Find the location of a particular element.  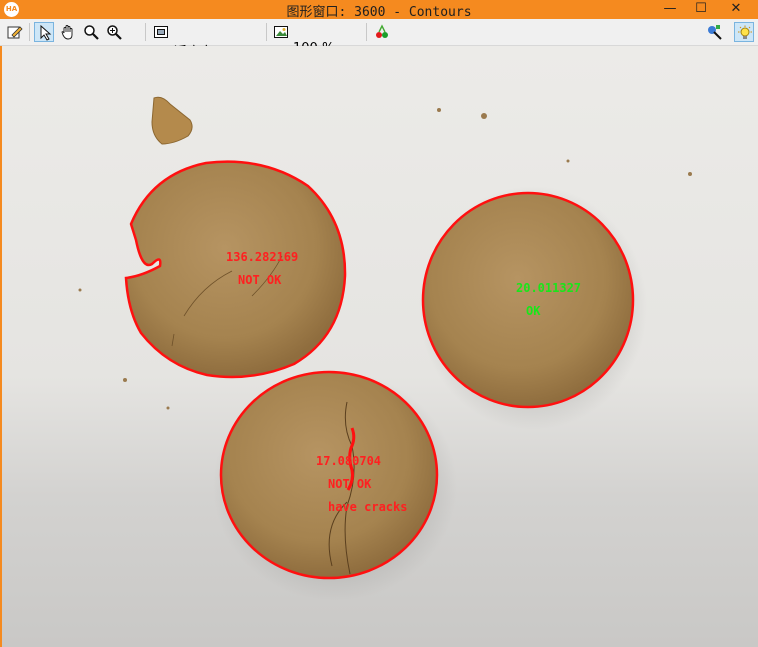

graphics-toolbar: 适应窗口 100 % is located at coordinates (379, 39).